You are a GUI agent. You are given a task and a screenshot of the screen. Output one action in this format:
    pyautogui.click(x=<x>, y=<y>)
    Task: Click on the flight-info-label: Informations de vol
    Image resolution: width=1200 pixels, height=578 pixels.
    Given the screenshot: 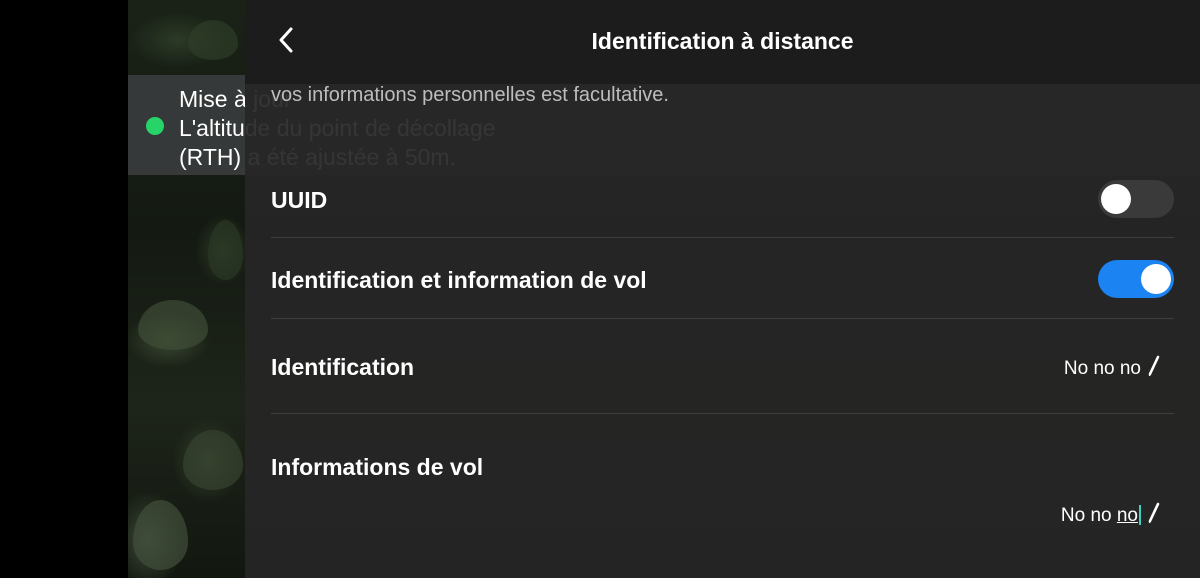 What is the action you would take?
    pyautogui.click(x=377, y=467)
    